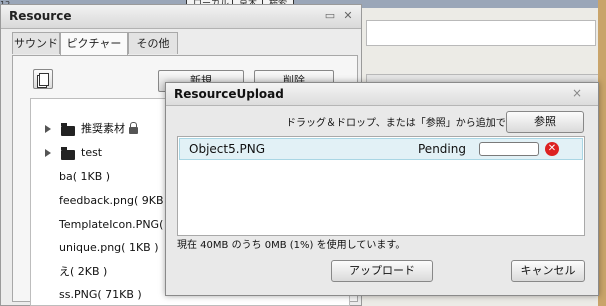  What do you see at coordinates (552, 149) in the screenshot?
I see `remove-file-icon: ✕` at bounding box center [552, 149].